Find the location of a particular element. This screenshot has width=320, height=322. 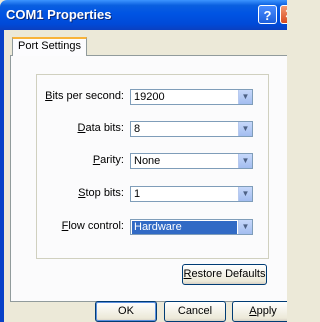

cancel-button: Cancel is located at coordinates (195, 311).